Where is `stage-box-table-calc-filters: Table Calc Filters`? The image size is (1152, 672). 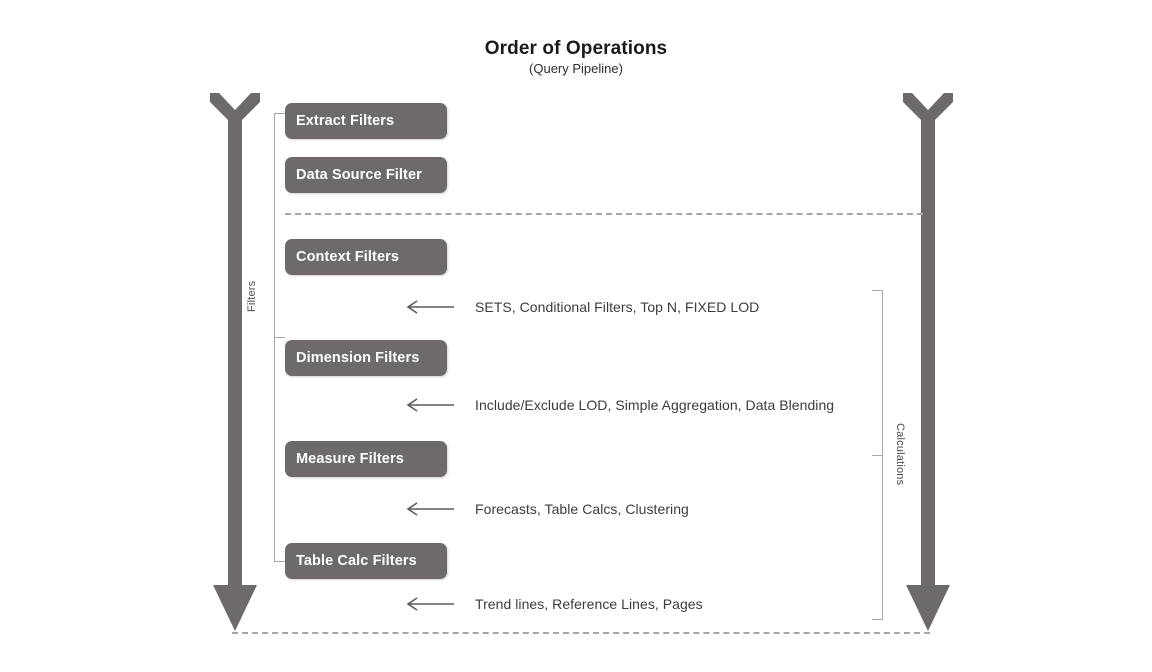 stage-box-table-calc-filters: Table Calc Filters is located at coordinates (366, 561).